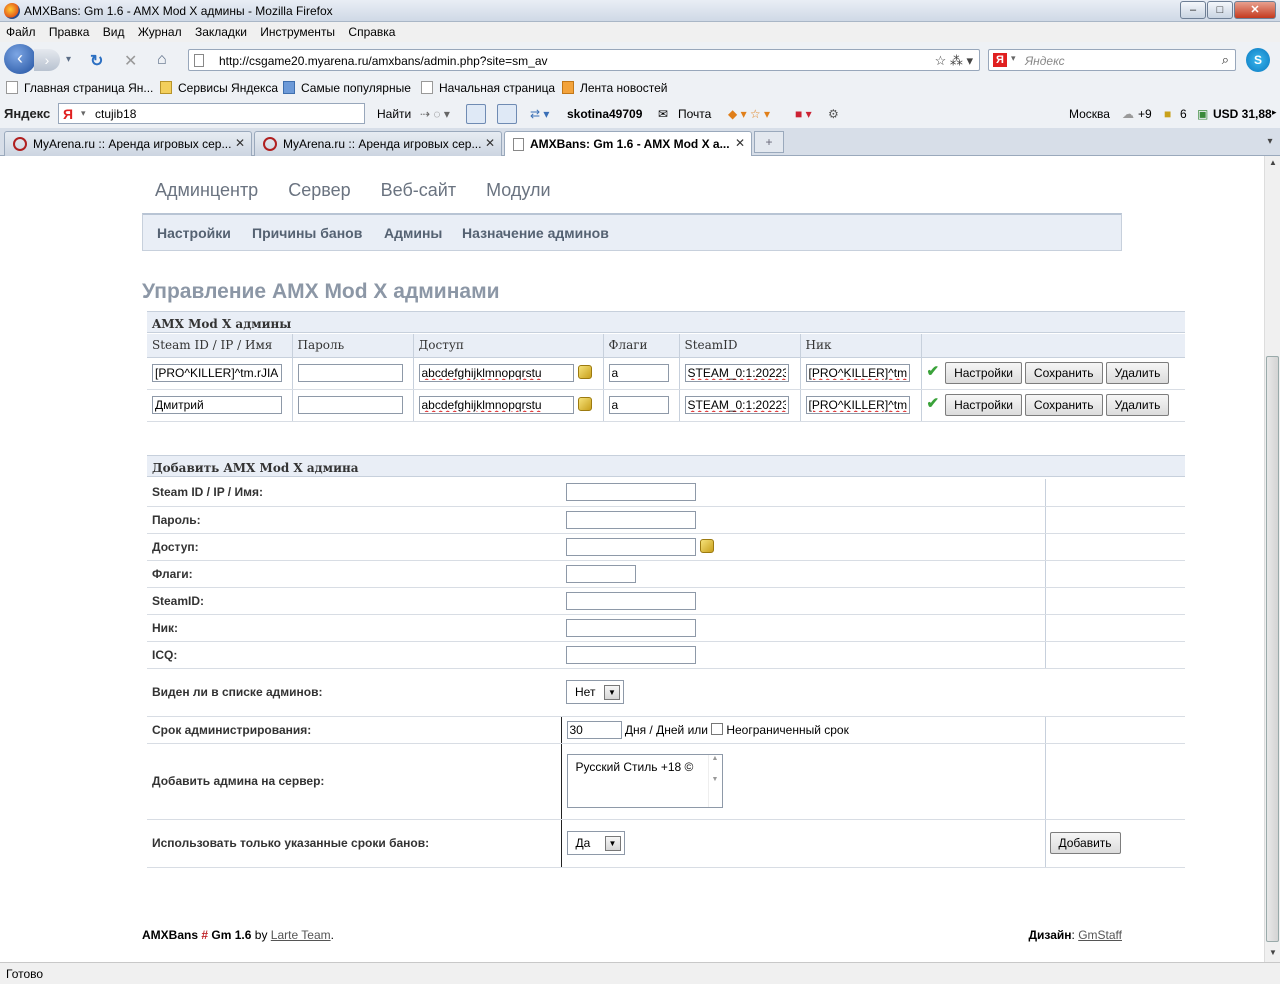 Image resolution: width=1280 pixels, height=984 pixels. Describe the element at coordinates (1145, 114) in the screenshot. I see `weather-value: +9` at that location.